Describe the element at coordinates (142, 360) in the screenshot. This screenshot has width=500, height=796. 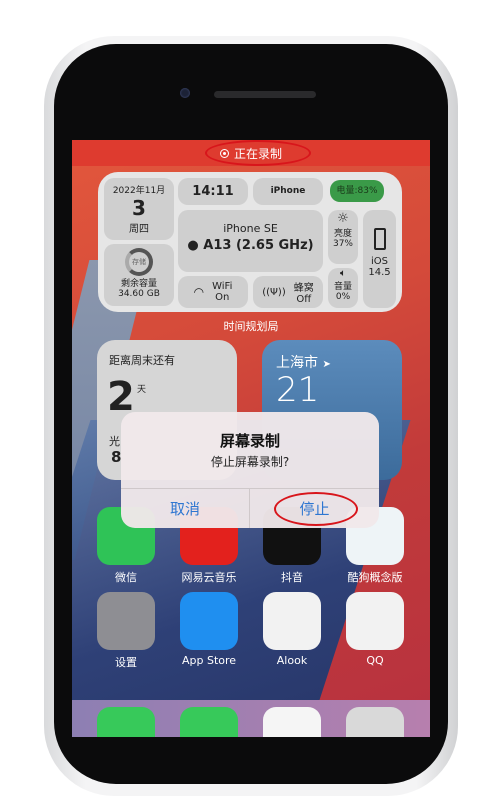
I see `countdown-title: 距离周末还有` at that location.